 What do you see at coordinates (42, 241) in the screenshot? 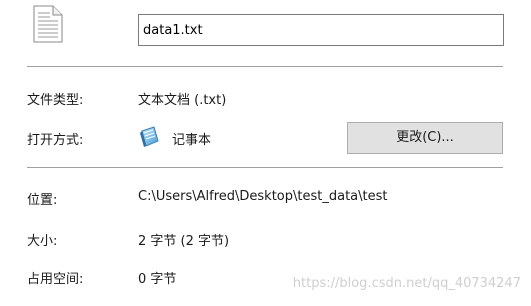
I see `size-label: 大小:` at bounding box center [42, 241].